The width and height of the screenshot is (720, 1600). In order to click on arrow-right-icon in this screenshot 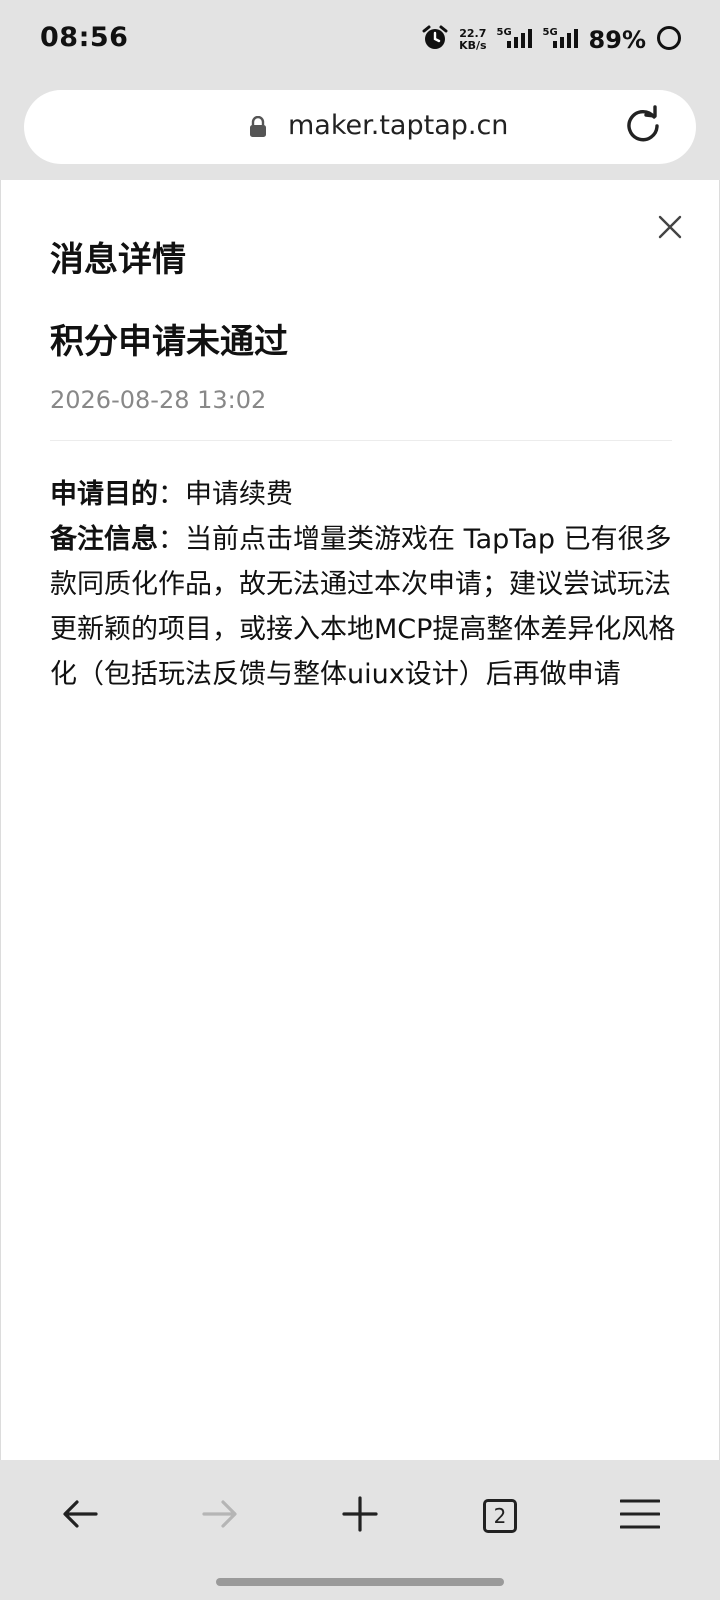, I will do `click(220, 1516)`.